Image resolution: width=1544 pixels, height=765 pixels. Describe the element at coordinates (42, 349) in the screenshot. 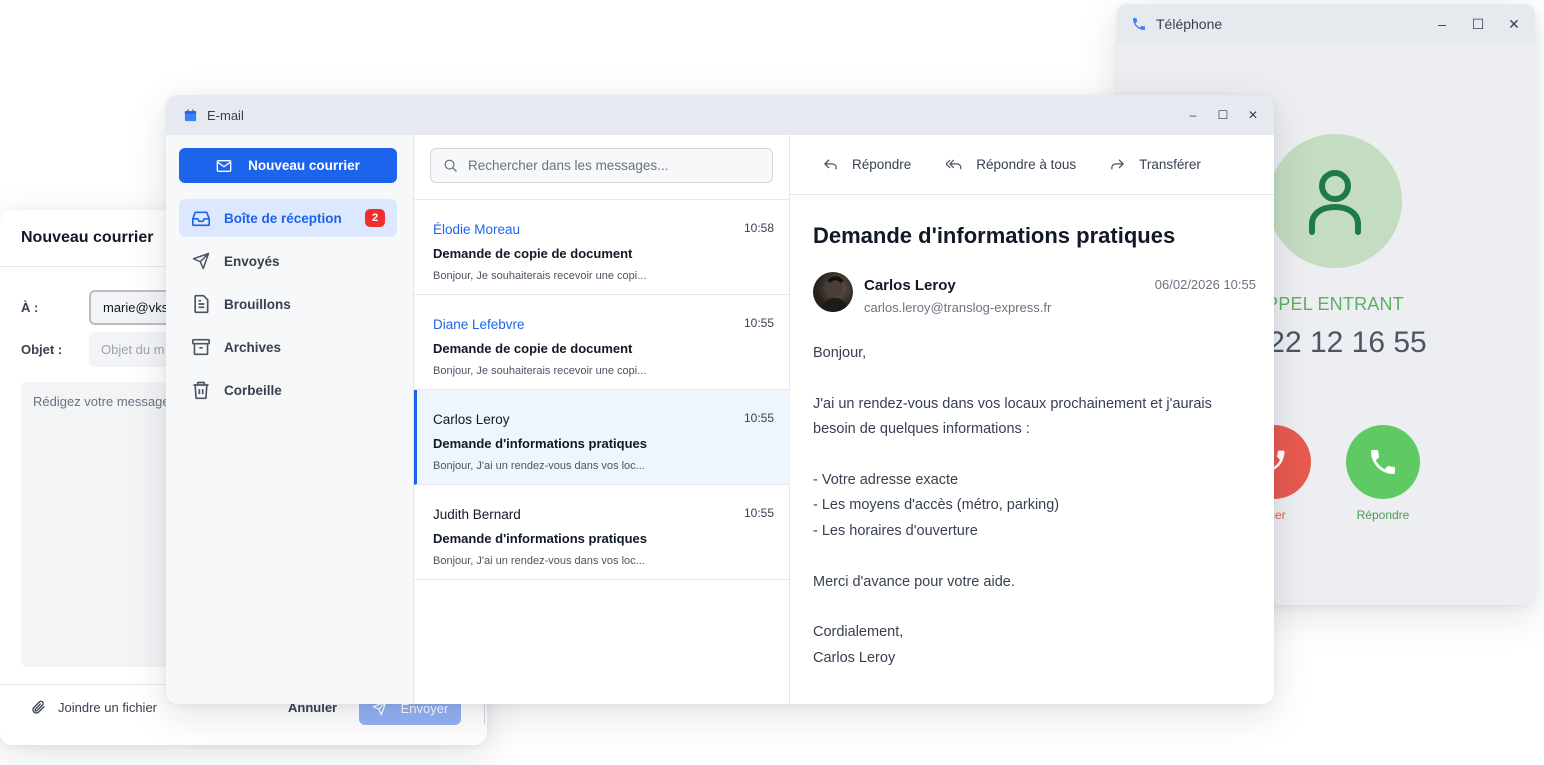

I see `subject-label: Objet :` at that location.